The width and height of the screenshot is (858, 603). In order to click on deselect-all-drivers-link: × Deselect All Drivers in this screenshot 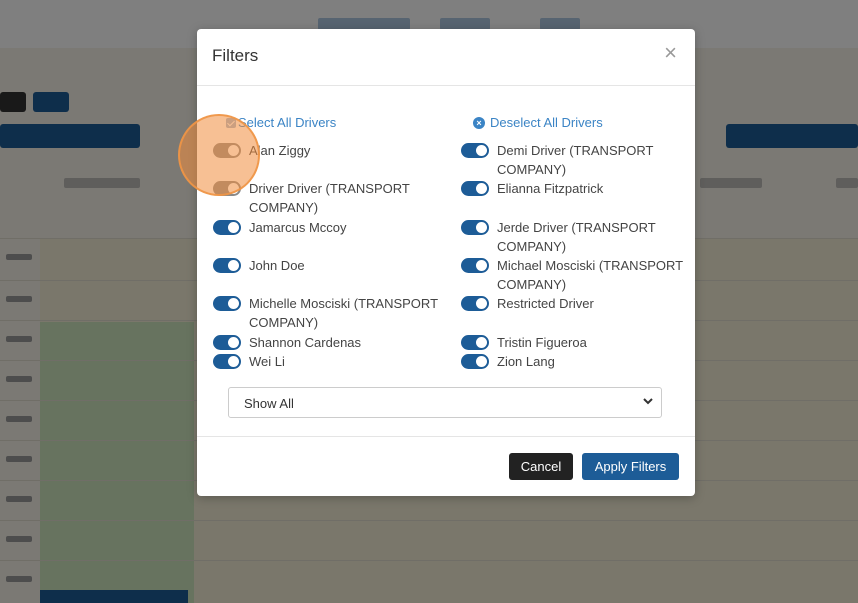, I will do `click(538, 122)`.